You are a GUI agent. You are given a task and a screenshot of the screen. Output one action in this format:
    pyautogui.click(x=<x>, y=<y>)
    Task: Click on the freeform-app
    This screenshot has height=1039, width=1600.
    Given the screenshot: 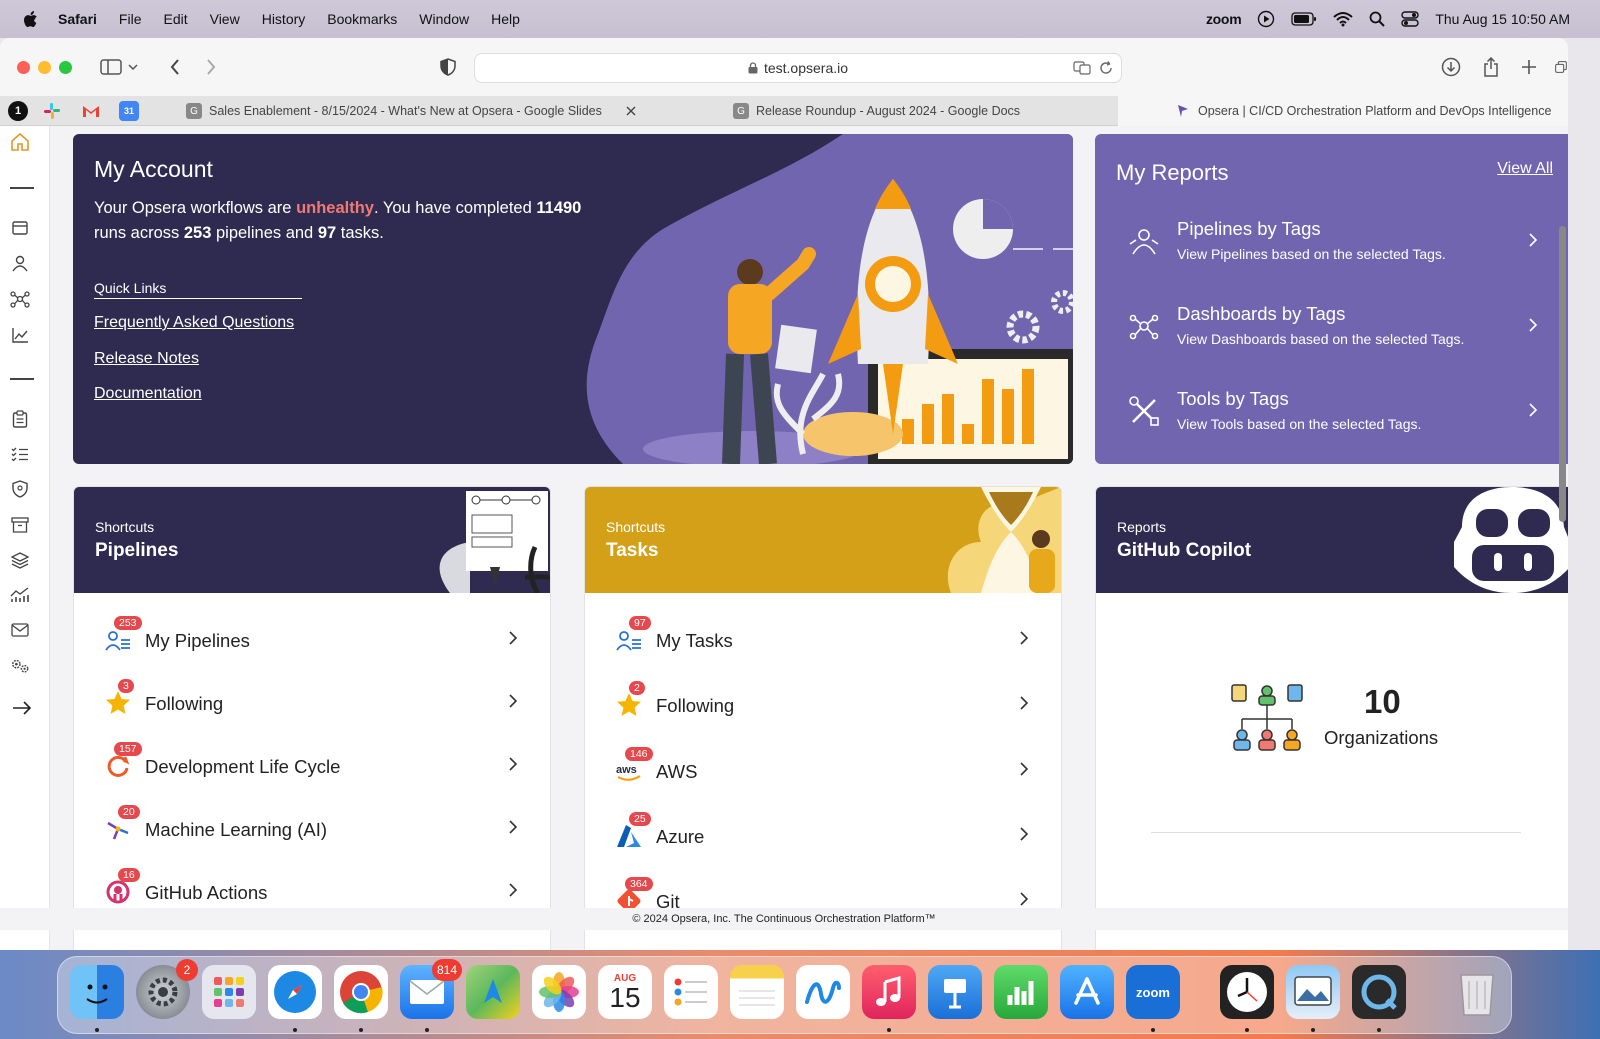 What is the action you would take?
    pyautogui.click(x=823, y=992)
    